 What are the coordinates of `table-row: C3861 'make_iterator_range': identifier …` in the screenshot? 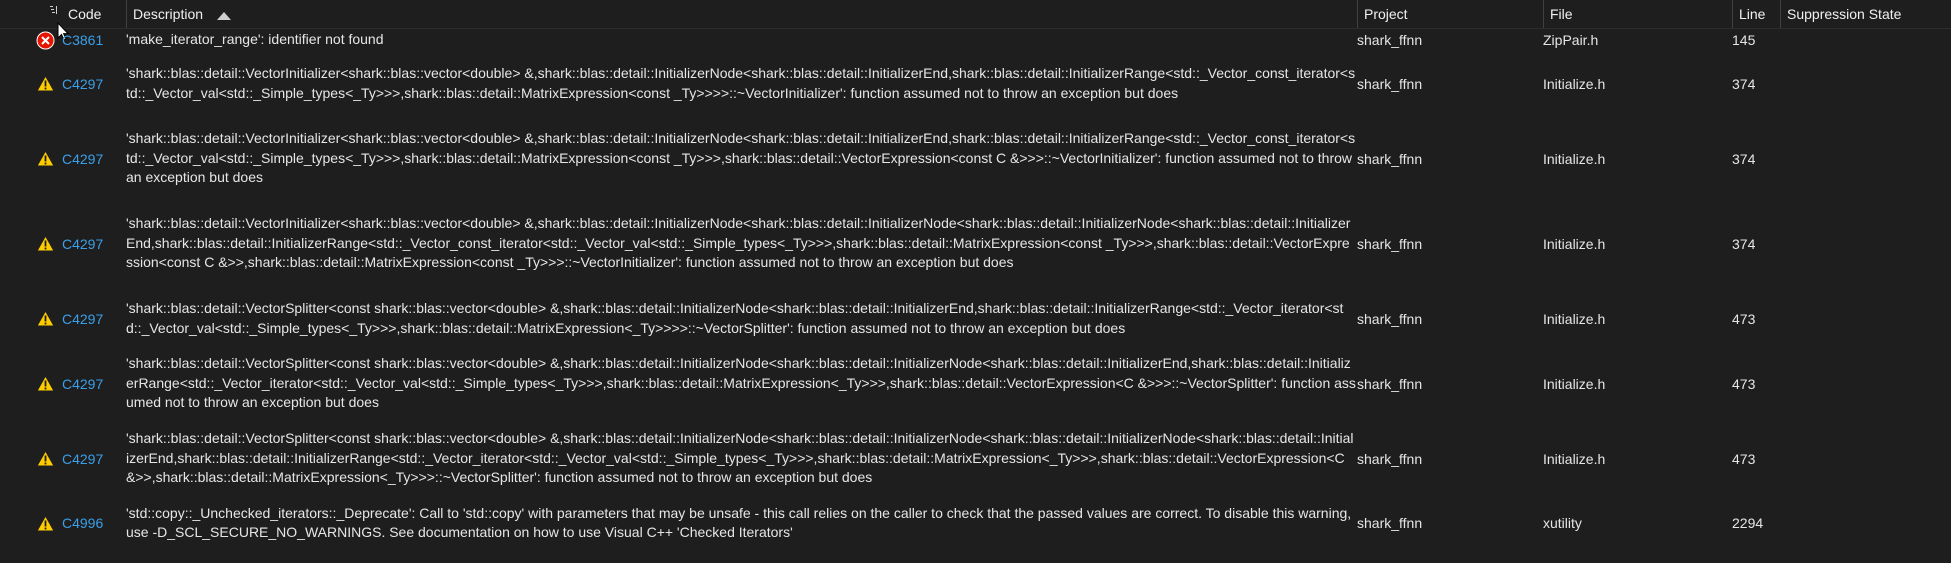 It's located at (975, 40).